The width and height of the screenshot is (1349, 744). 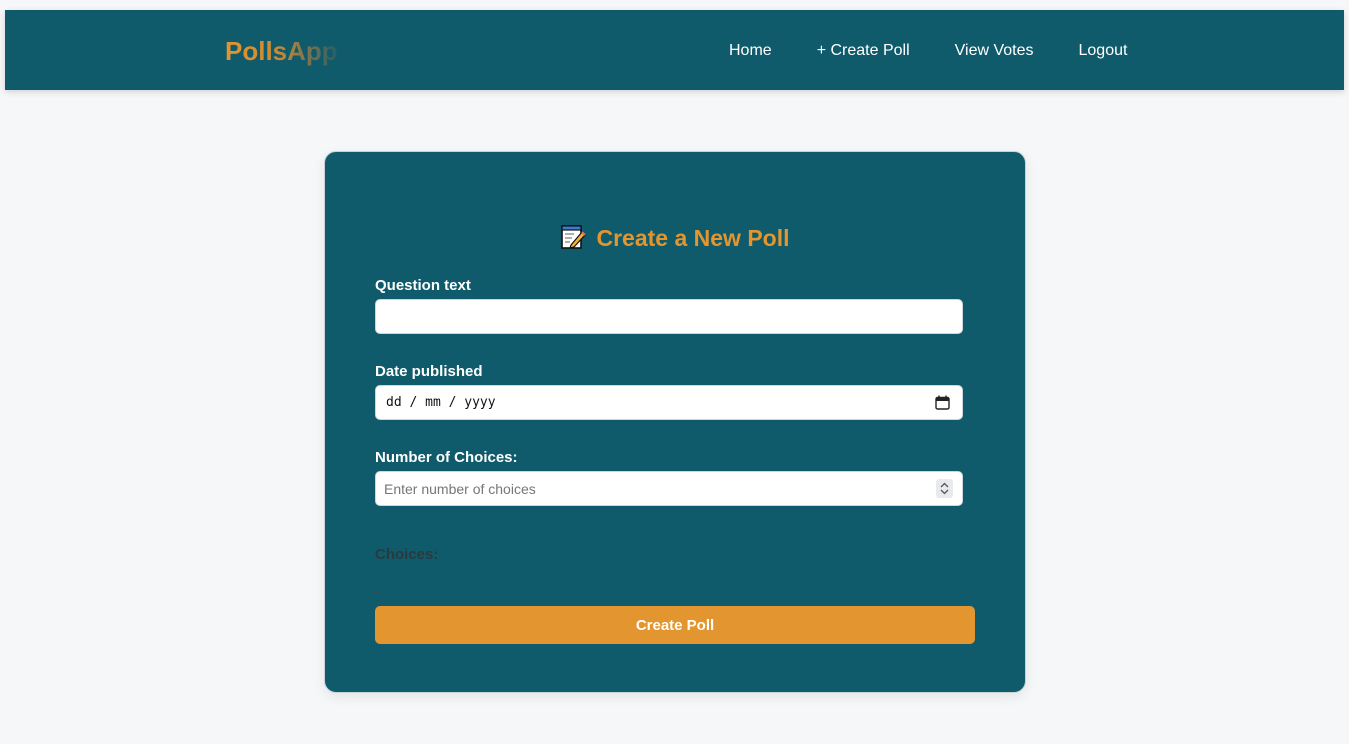 I want to click on memo-icon, so click(x=574, y=237).